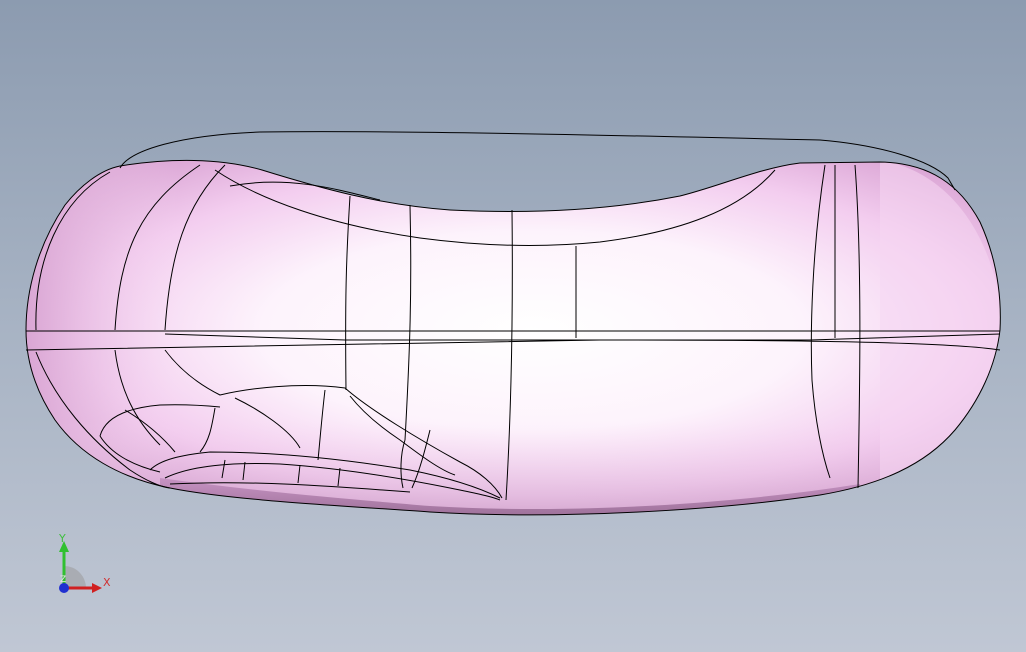 The height and width of the screenshot is (652, 1026). What do you see at coordinates (62, 538) in the screenshot?
I see `y-axis-label: Y` at bounding box center [62, 538].